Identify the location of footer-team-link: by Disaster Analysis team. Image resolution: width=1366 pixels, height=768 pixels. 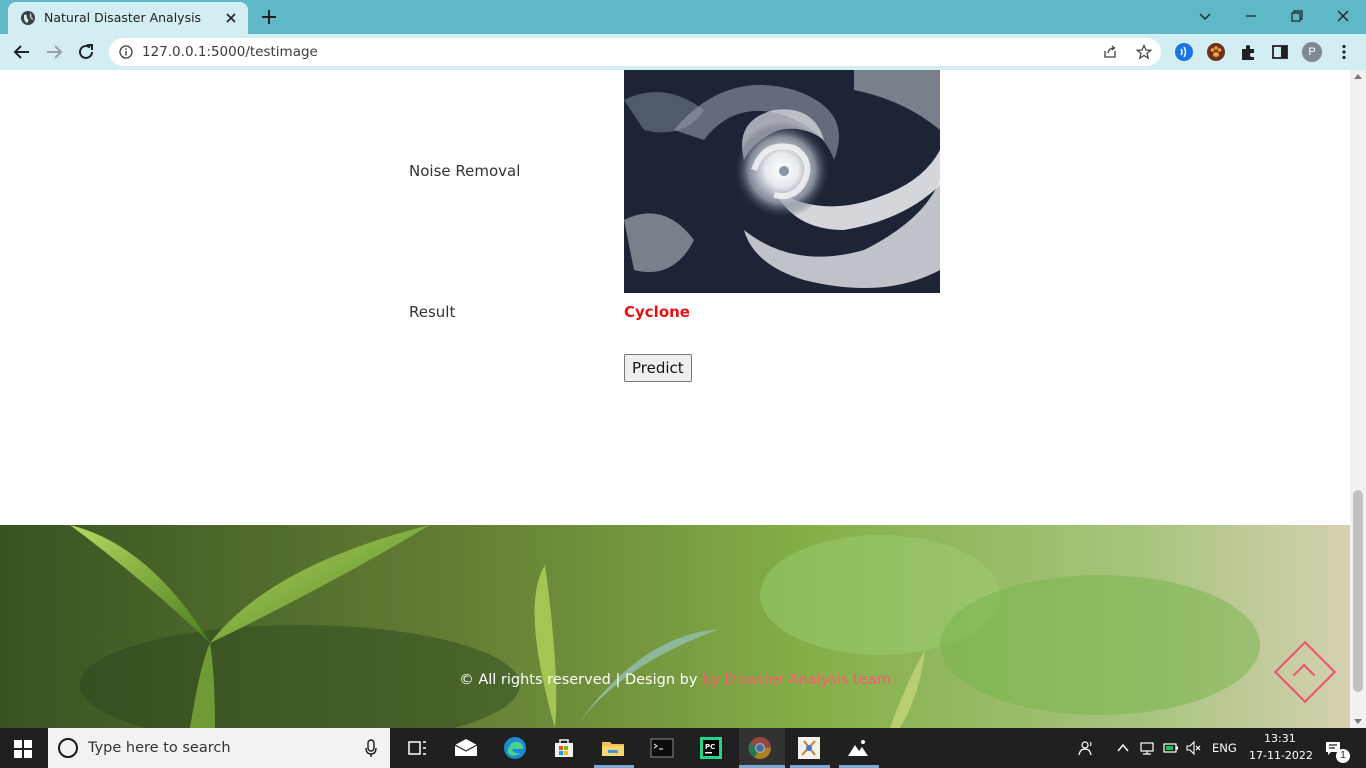
(796, 680).